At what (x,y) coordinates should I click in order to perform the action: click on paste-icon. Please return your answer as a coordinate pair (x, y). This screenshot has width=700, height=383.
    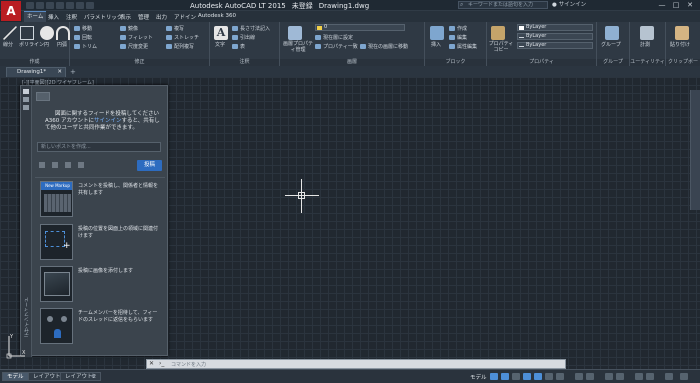
    Looking at the image, I should click on (682, 33).